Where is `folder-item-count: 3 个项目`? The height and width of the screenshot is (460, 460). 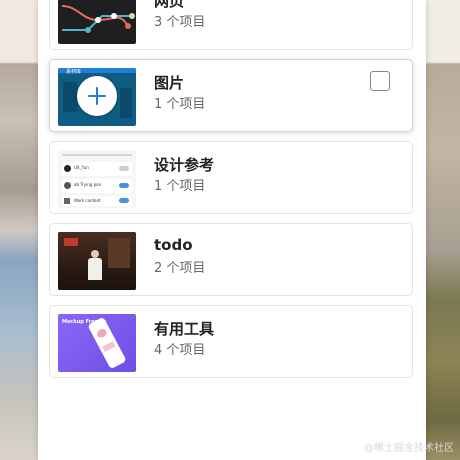
folder-item-count: 3 个项目 is located at coordinates (180, 22).